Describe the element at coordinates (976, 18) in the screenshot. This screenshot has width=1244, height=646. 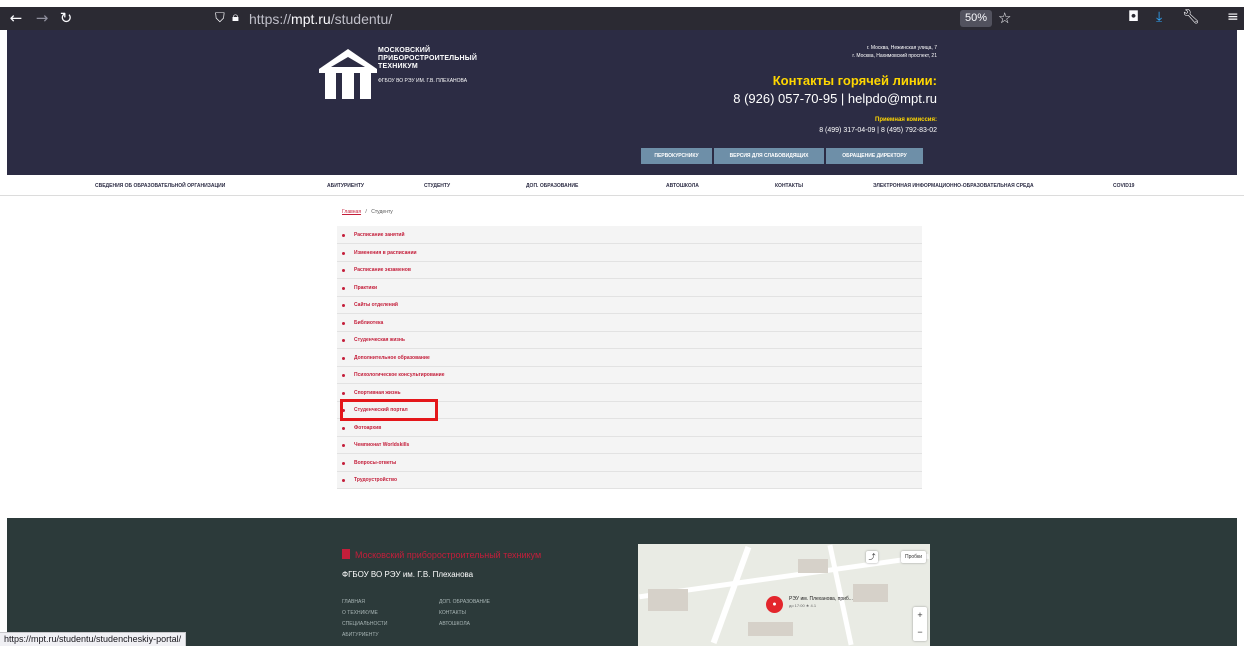
I see `zoom-badge: 50%` at that location.